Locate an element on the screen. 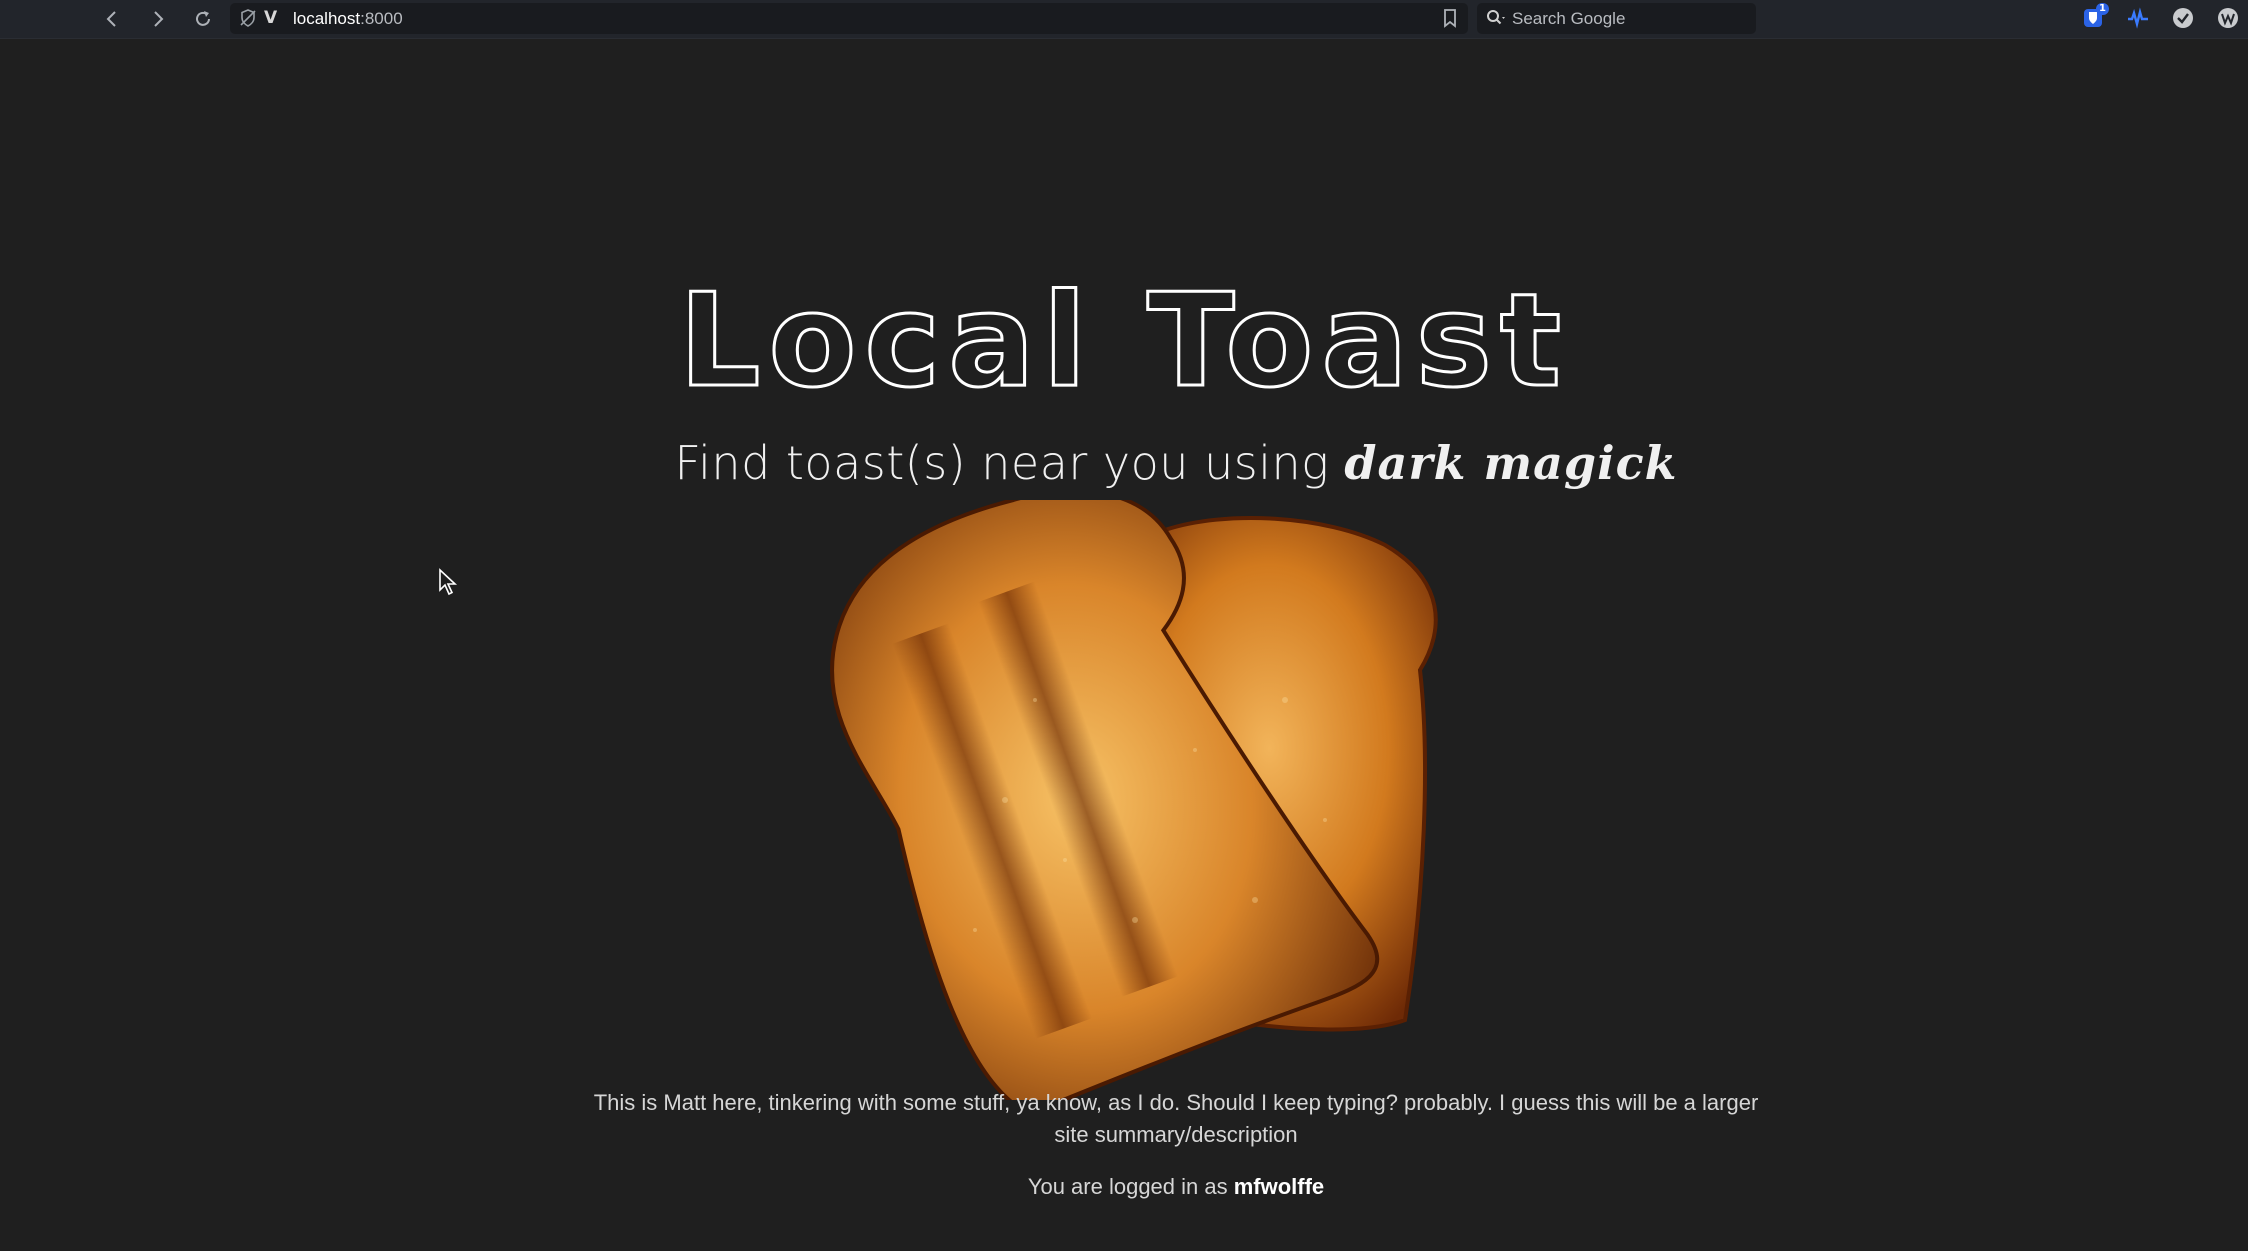 This screenshot has width=2248, height=1251. site-title: Local Toast is located at coordinates (1124, 342).